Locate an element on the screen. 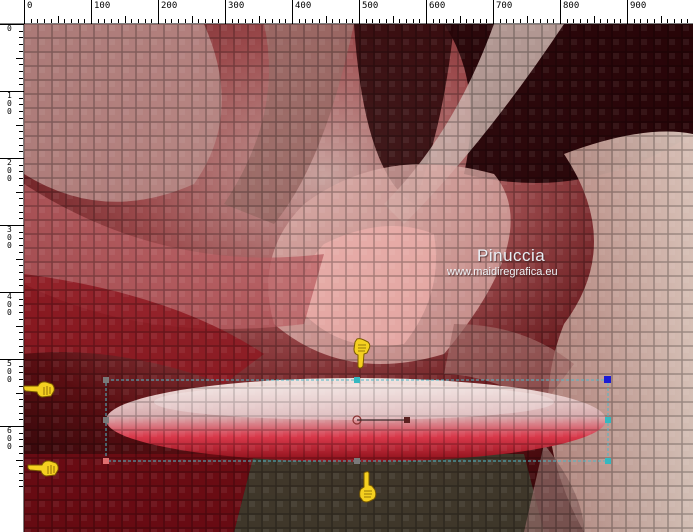 The image size is (693, 532). handle-bottom-center is located at coordinates (357, 461).